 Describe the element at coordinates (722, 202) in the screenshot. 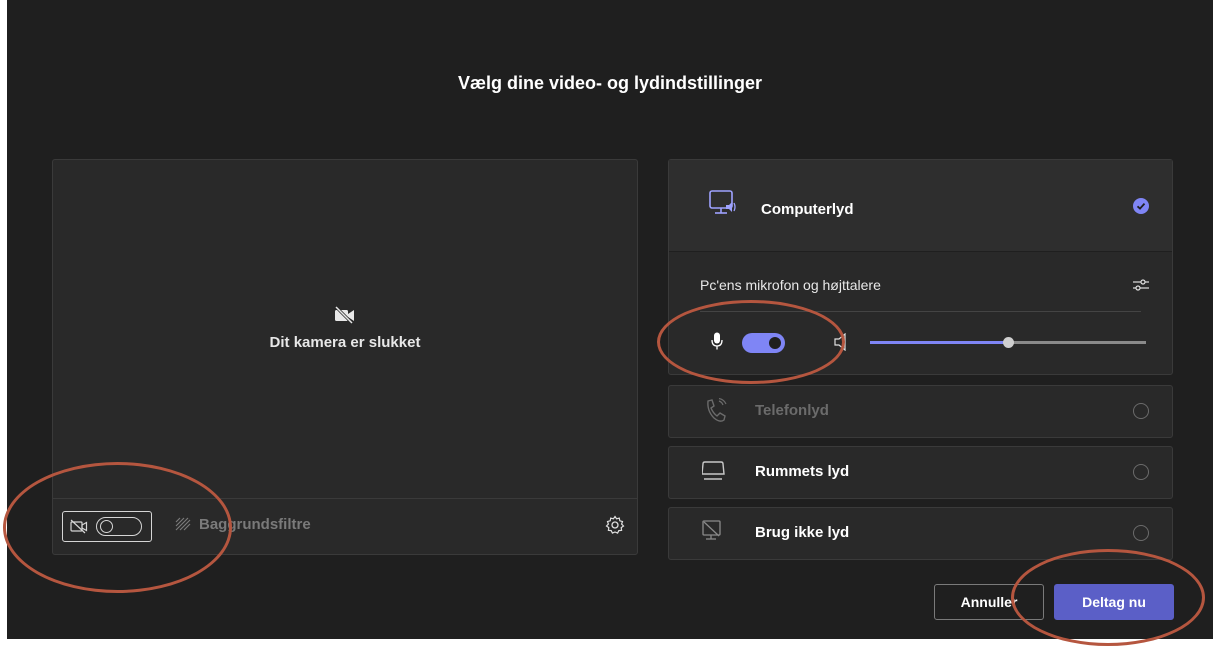

I see `computer-audio-icon` at that location.